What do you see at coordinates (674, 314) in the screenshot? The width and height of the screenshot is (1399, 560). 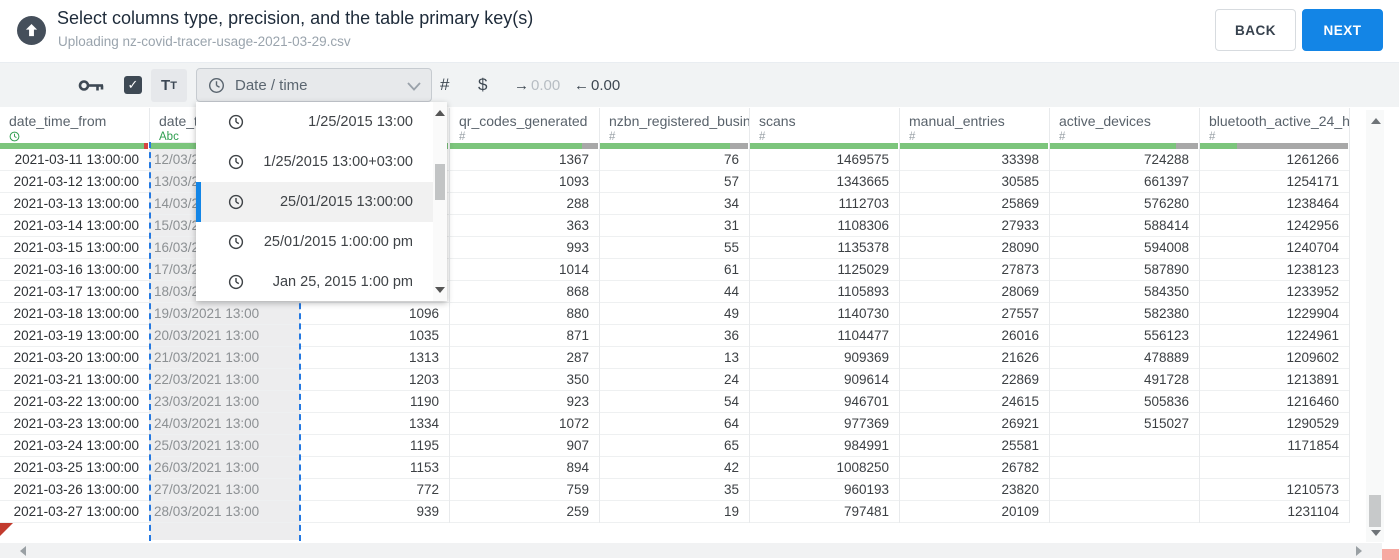 I see `table-cell: 49` at bounding box center [674, 314].